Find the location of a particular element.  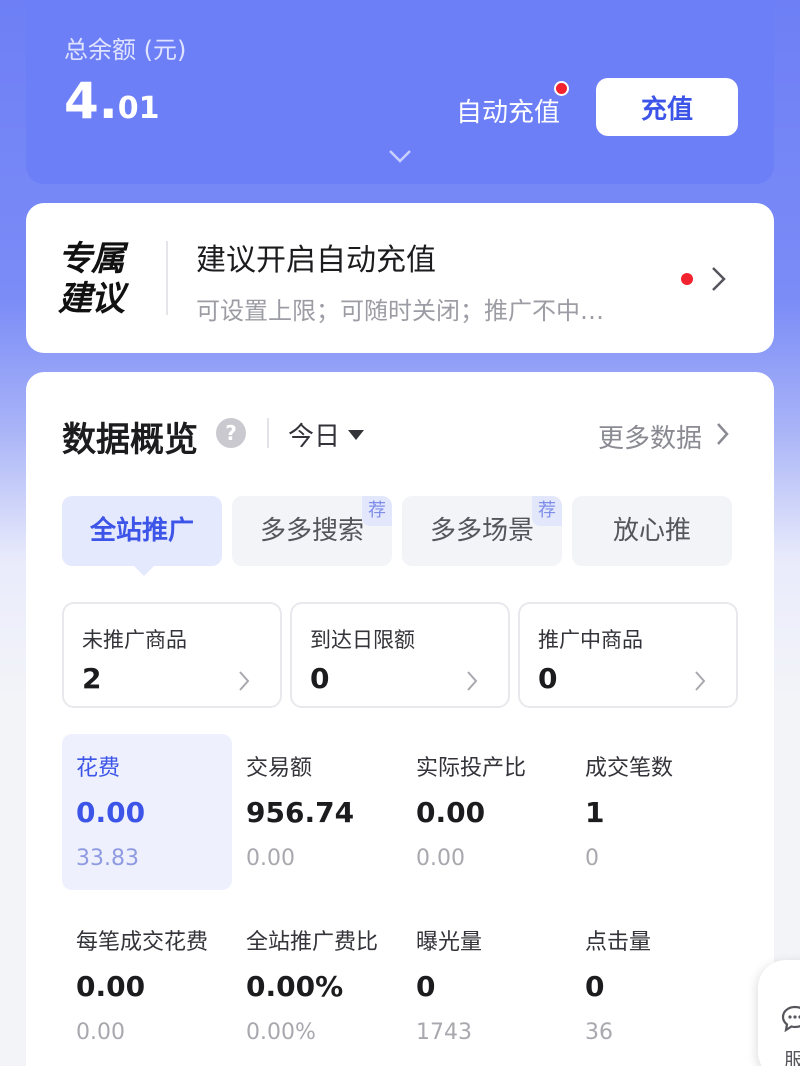

metric-value: 956.74 is located at coordinates (300, 812).